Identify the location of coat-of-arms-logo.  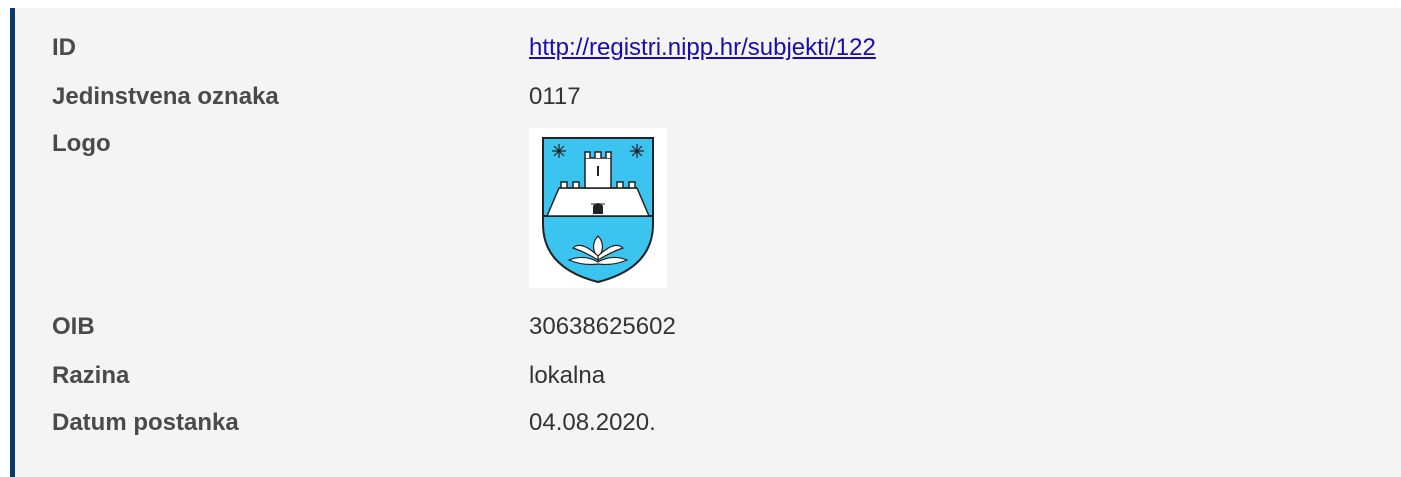
(598, 208).